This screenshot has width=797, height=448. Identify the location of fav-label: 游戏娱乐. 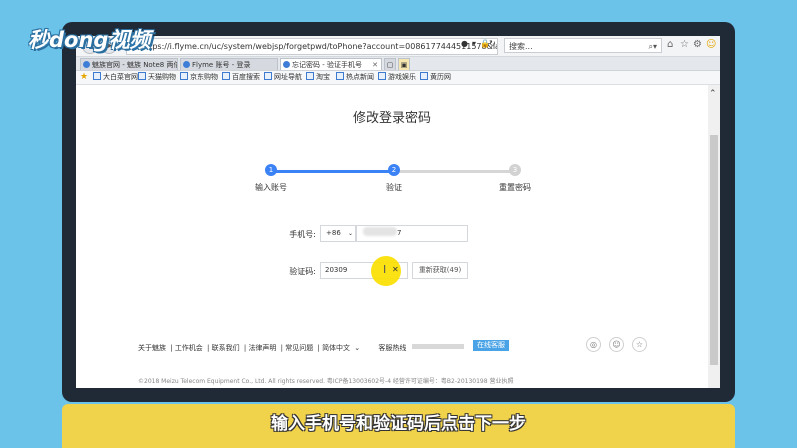
(402, 77).